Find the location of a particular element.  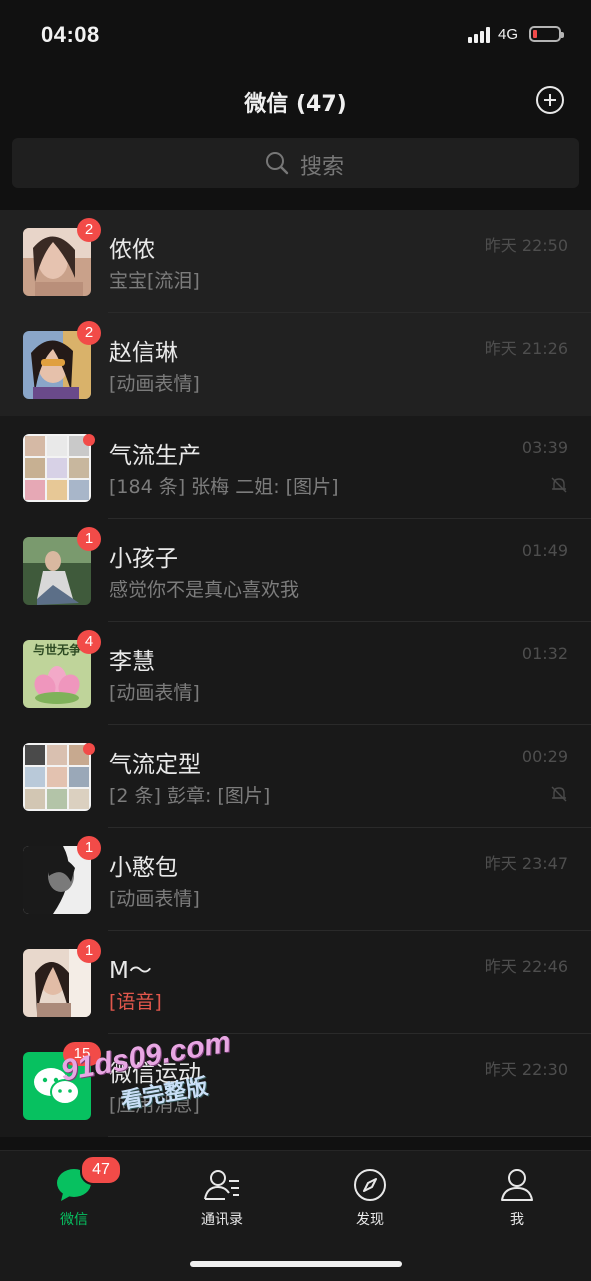

chat-item: 2 侬侬 宝宝[流泪] 昨天 22:50 is located at coordinates (295, 261).